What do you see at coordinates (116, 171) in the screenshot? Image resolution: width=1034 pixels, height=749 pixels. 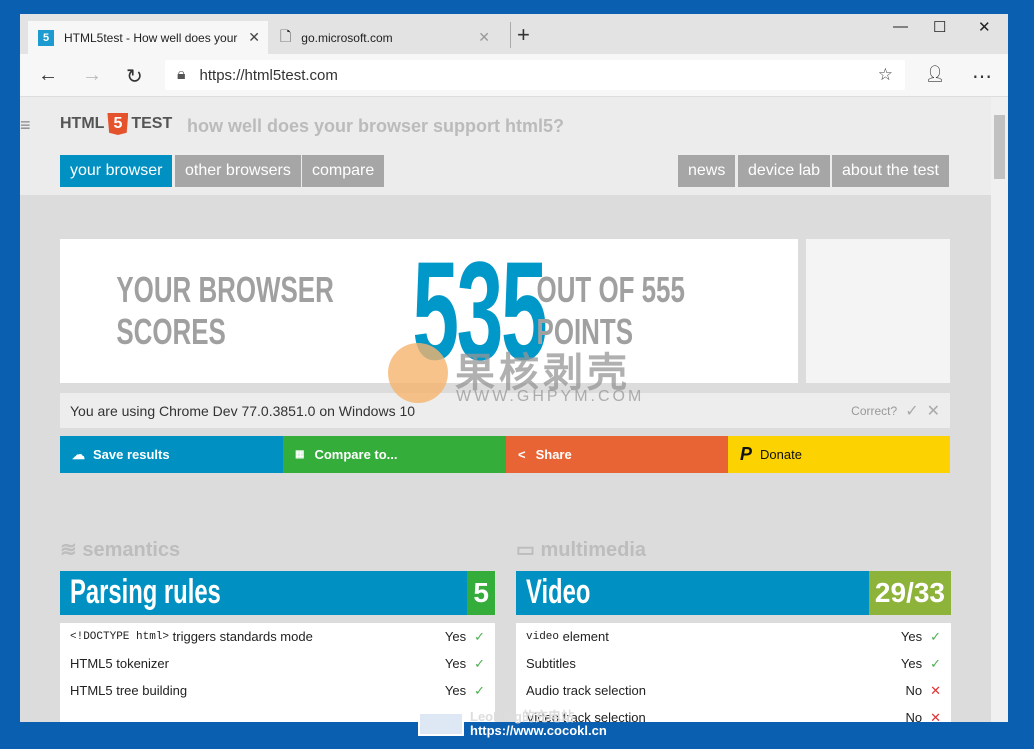 I see `nav-your-browser: your browser` at bounding box center [116, 171].